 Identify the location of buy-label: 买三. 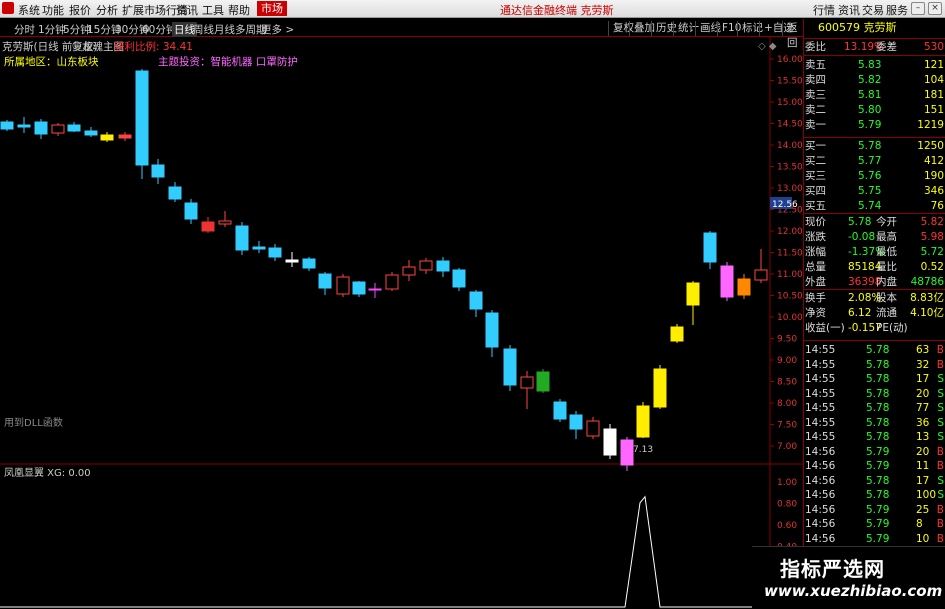
(815, 176).